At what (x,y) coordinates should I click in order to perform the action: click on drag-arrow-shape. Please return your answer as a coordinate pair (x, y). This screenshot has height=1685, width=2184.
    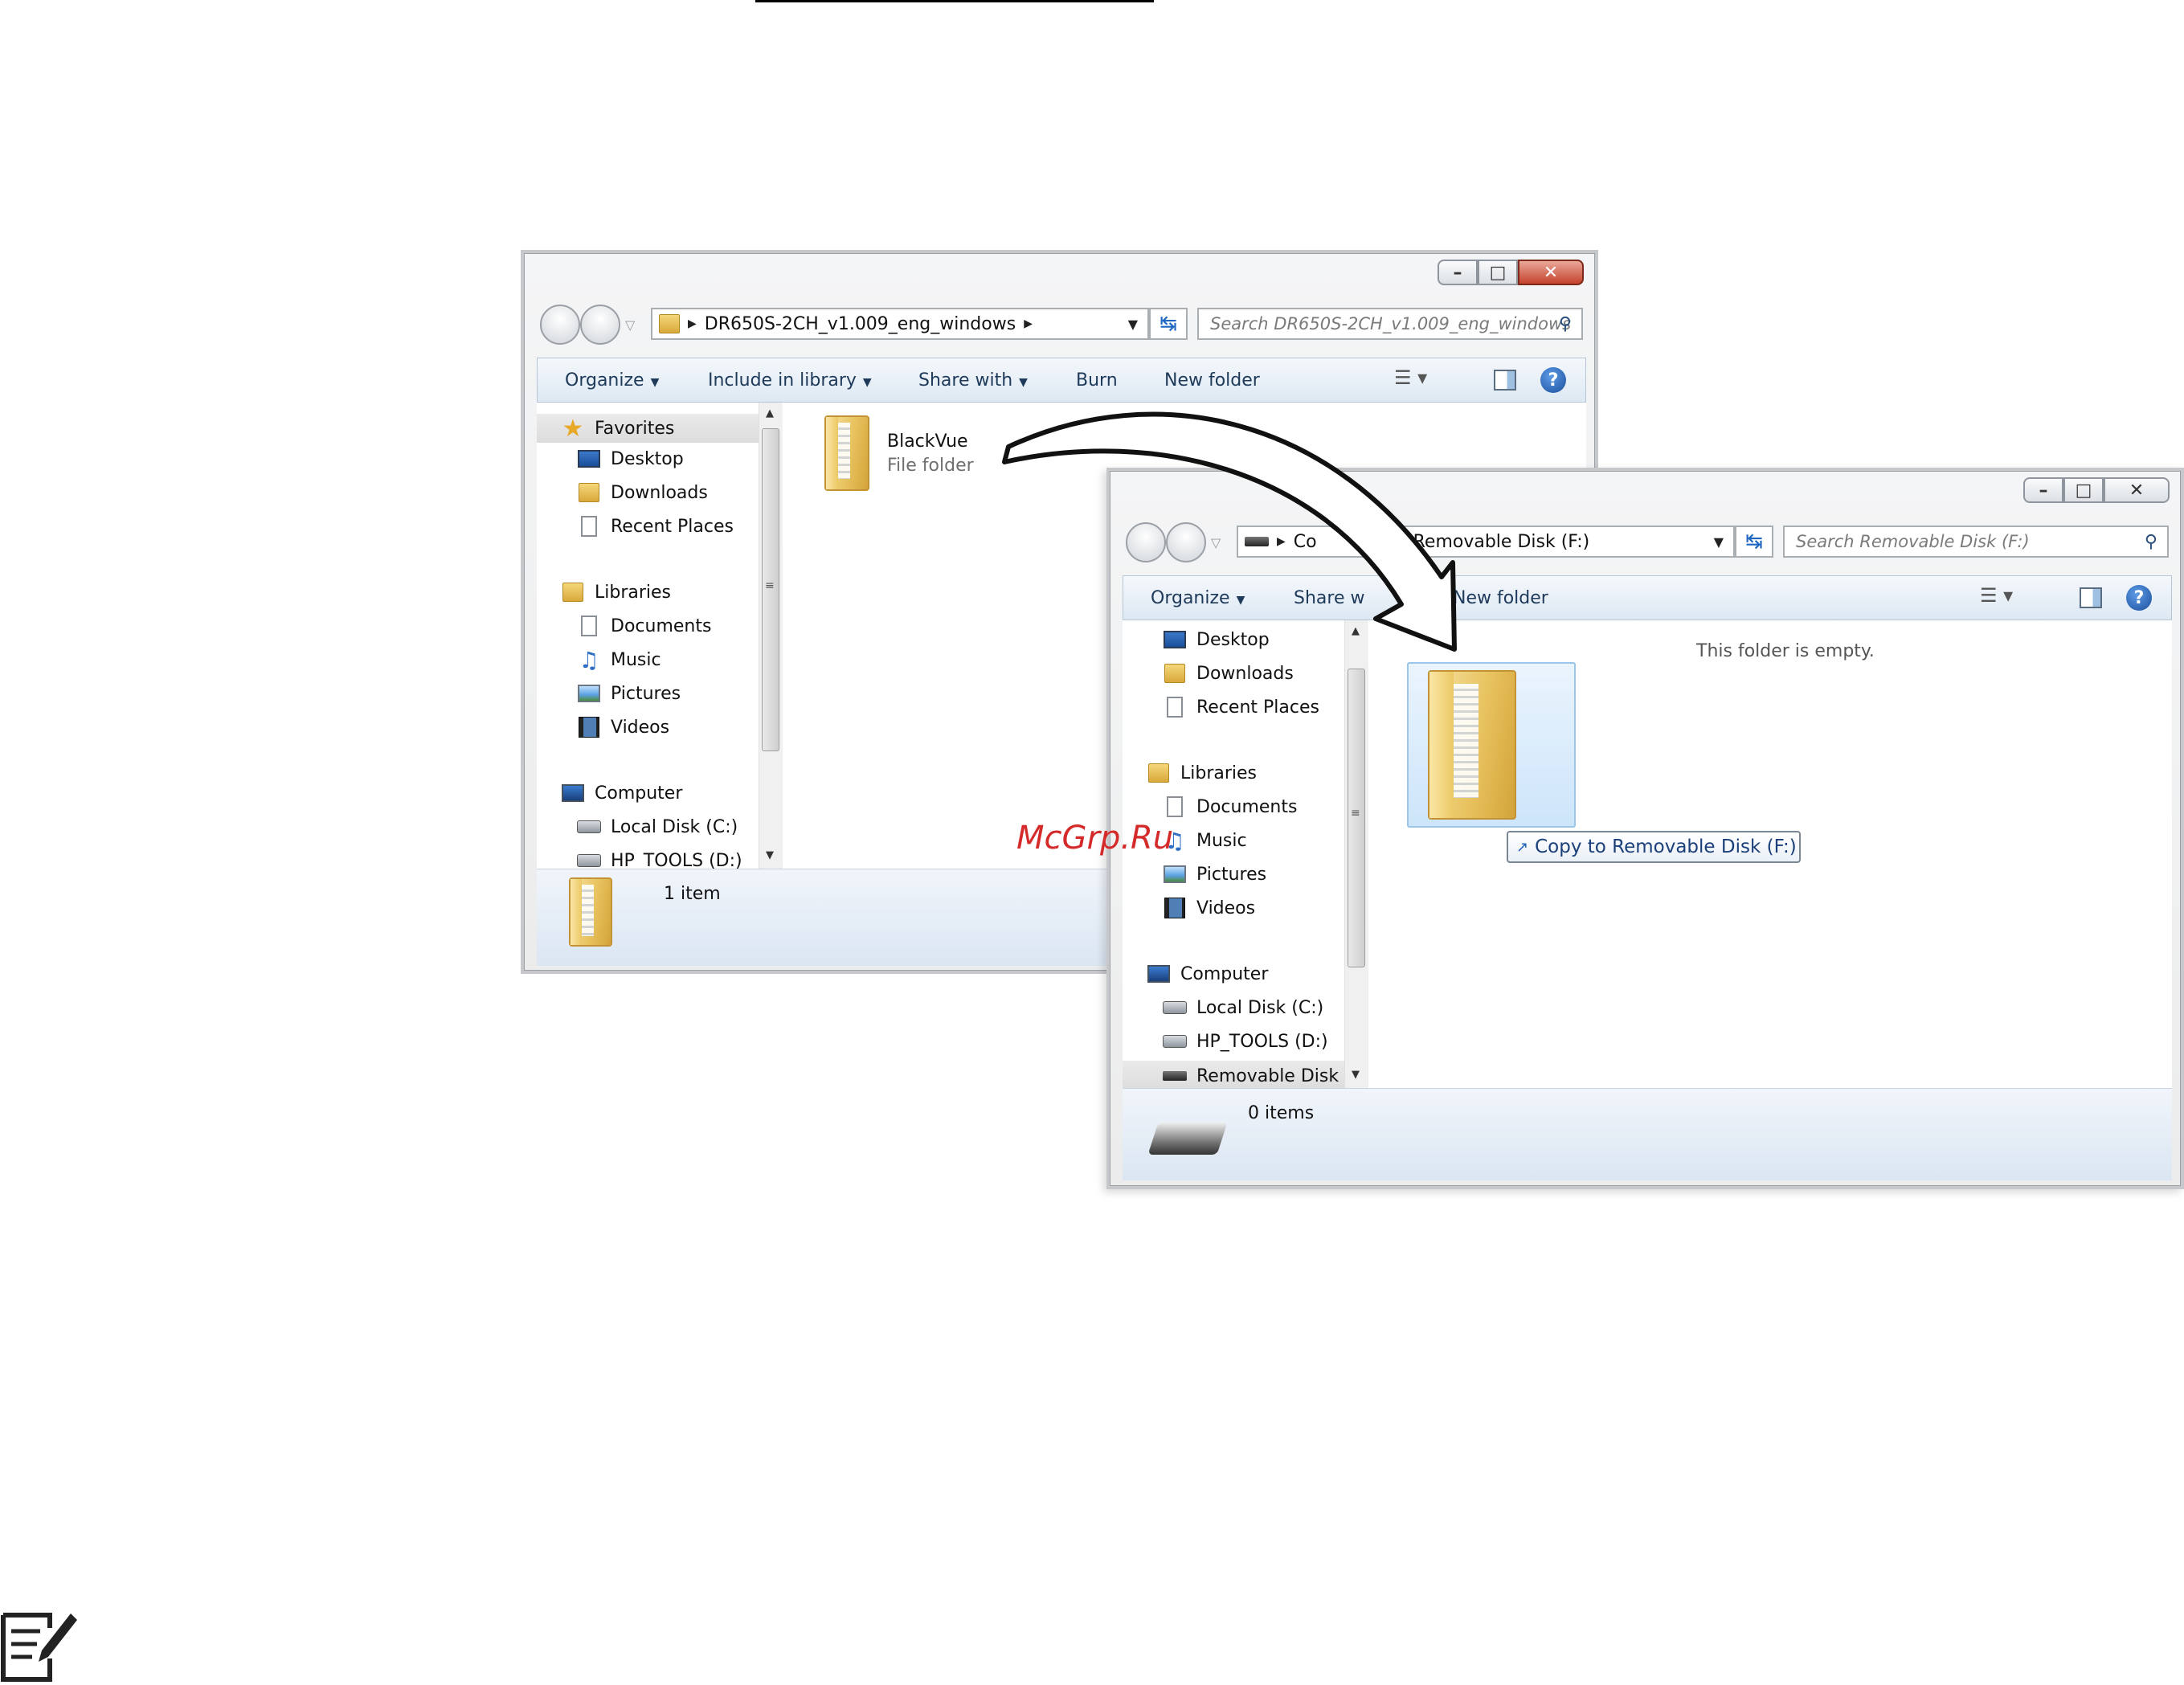
    Looking at the image, I should click on (1229, 531).